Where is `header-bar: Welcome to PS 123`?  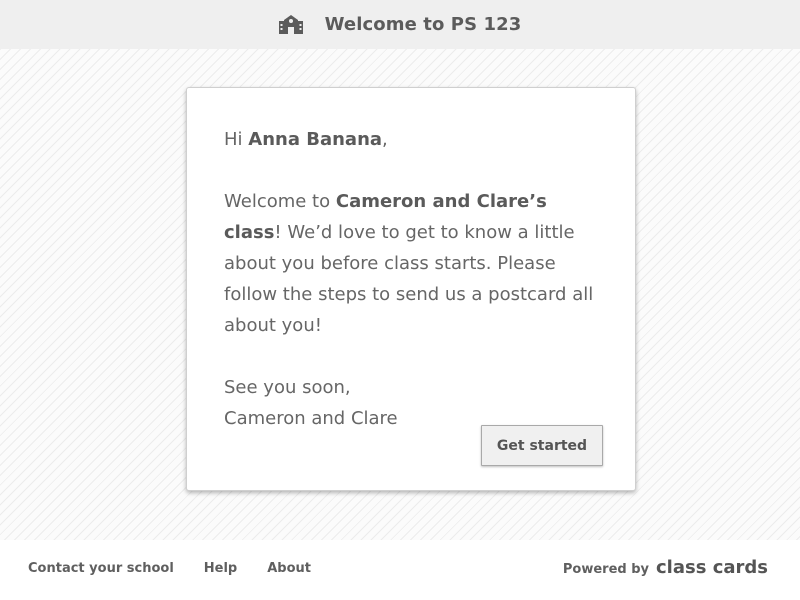 header-bar: Welcome to PS 123 is located at coordinates (400, 24).